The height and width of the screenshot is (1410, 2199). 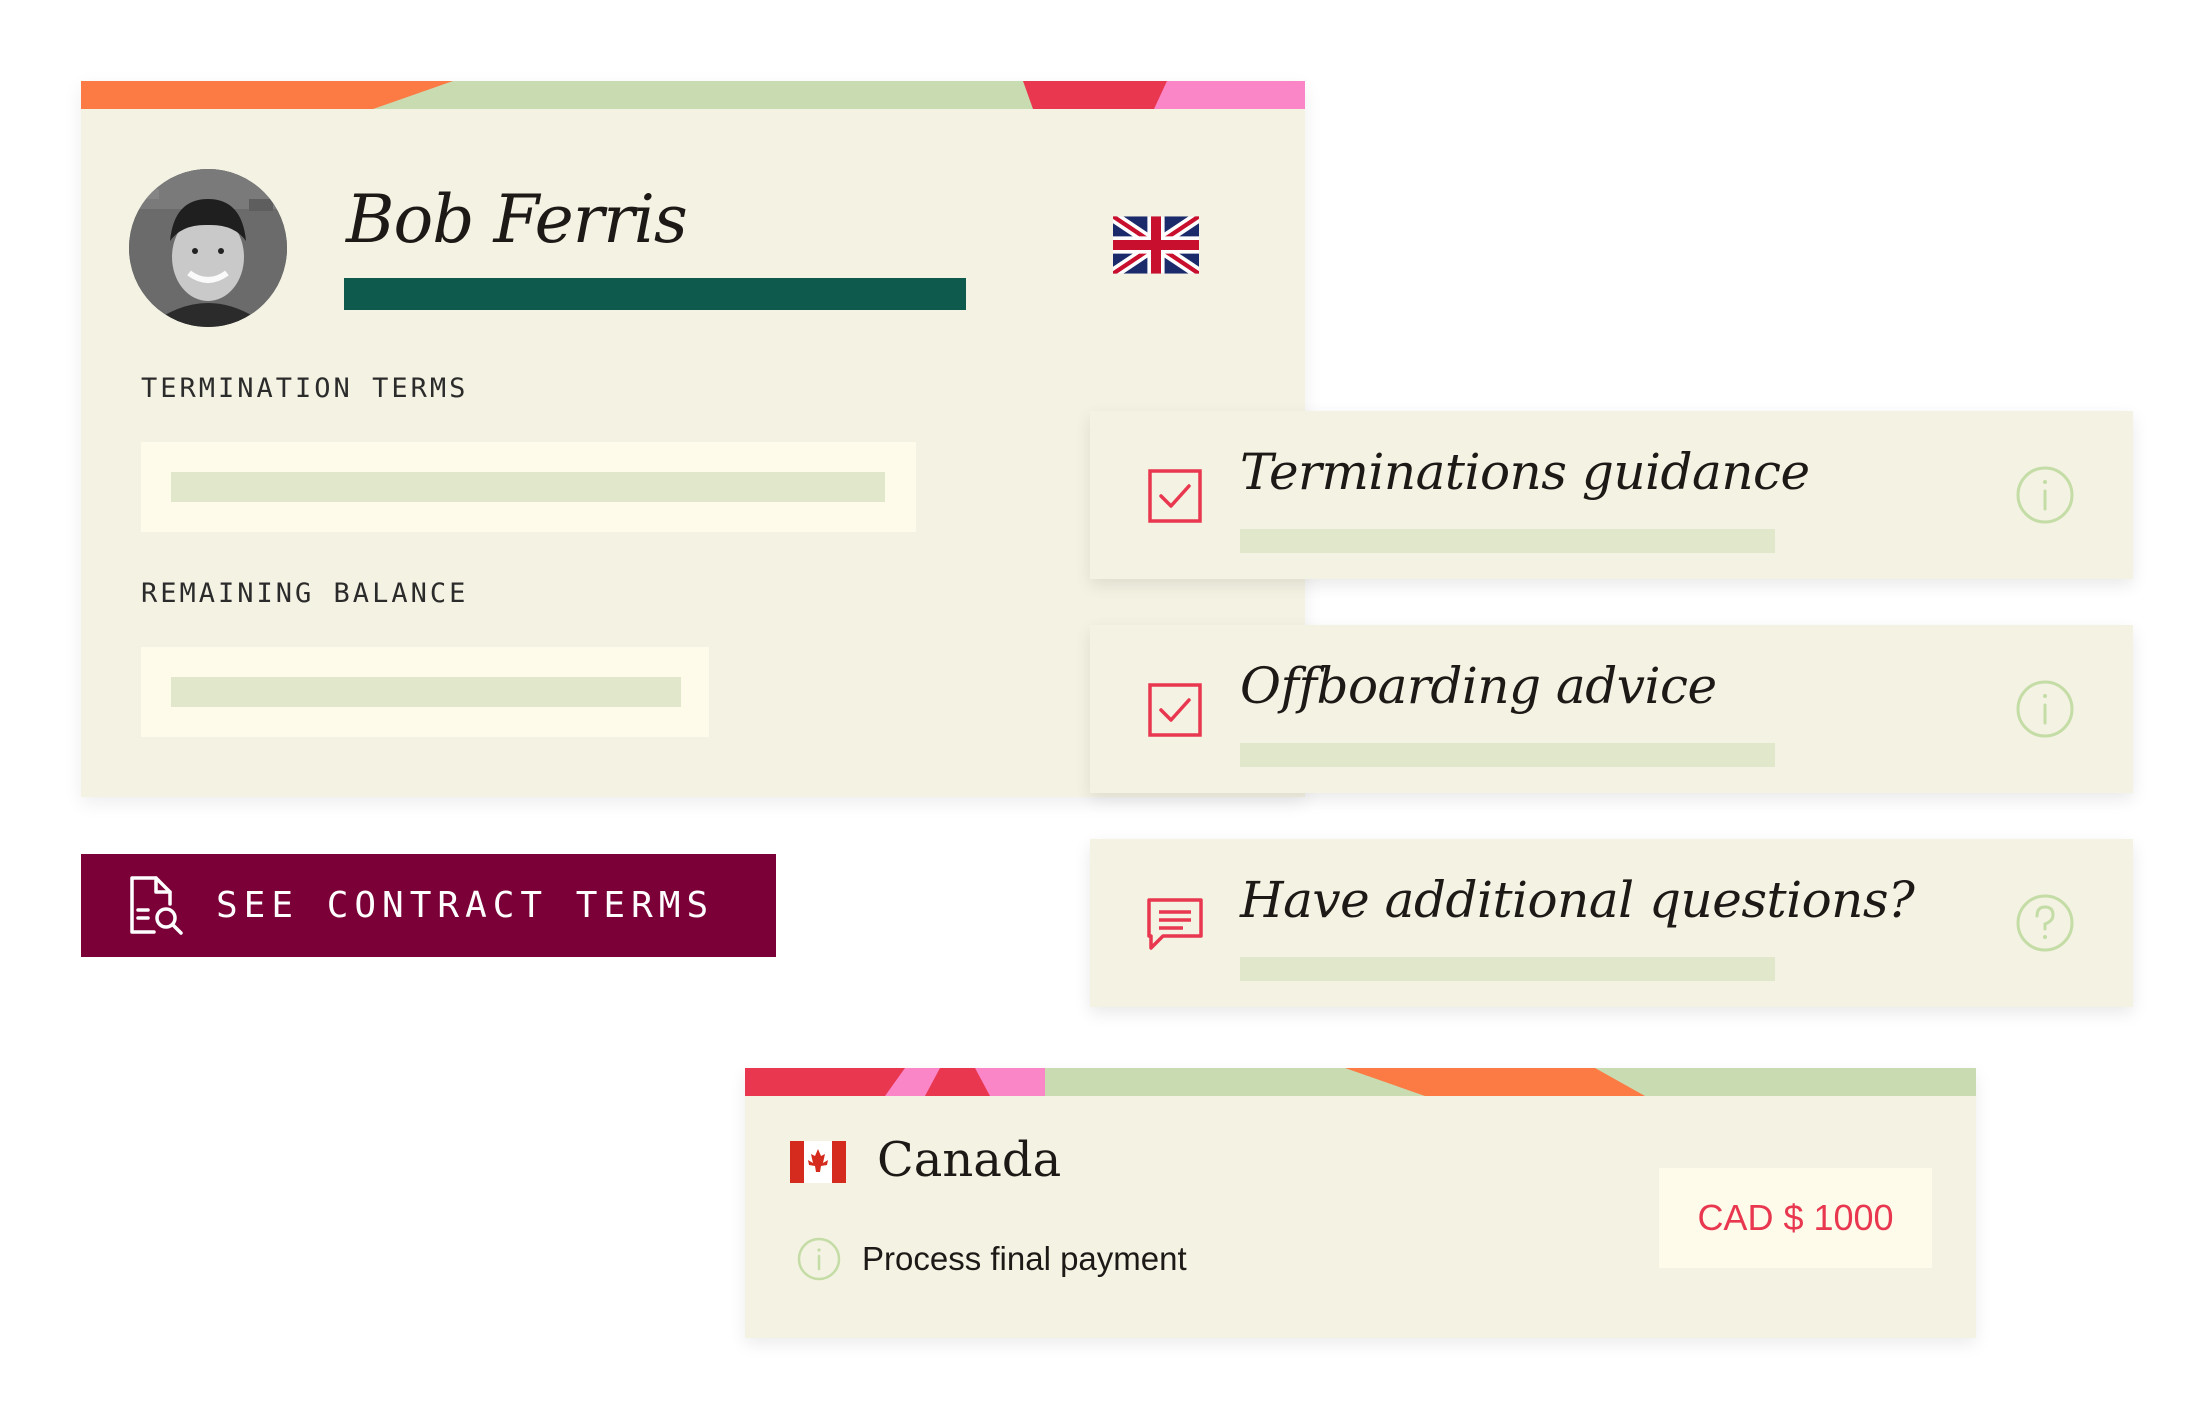 I want to click on question-icon, so click(x=2045, y=923).